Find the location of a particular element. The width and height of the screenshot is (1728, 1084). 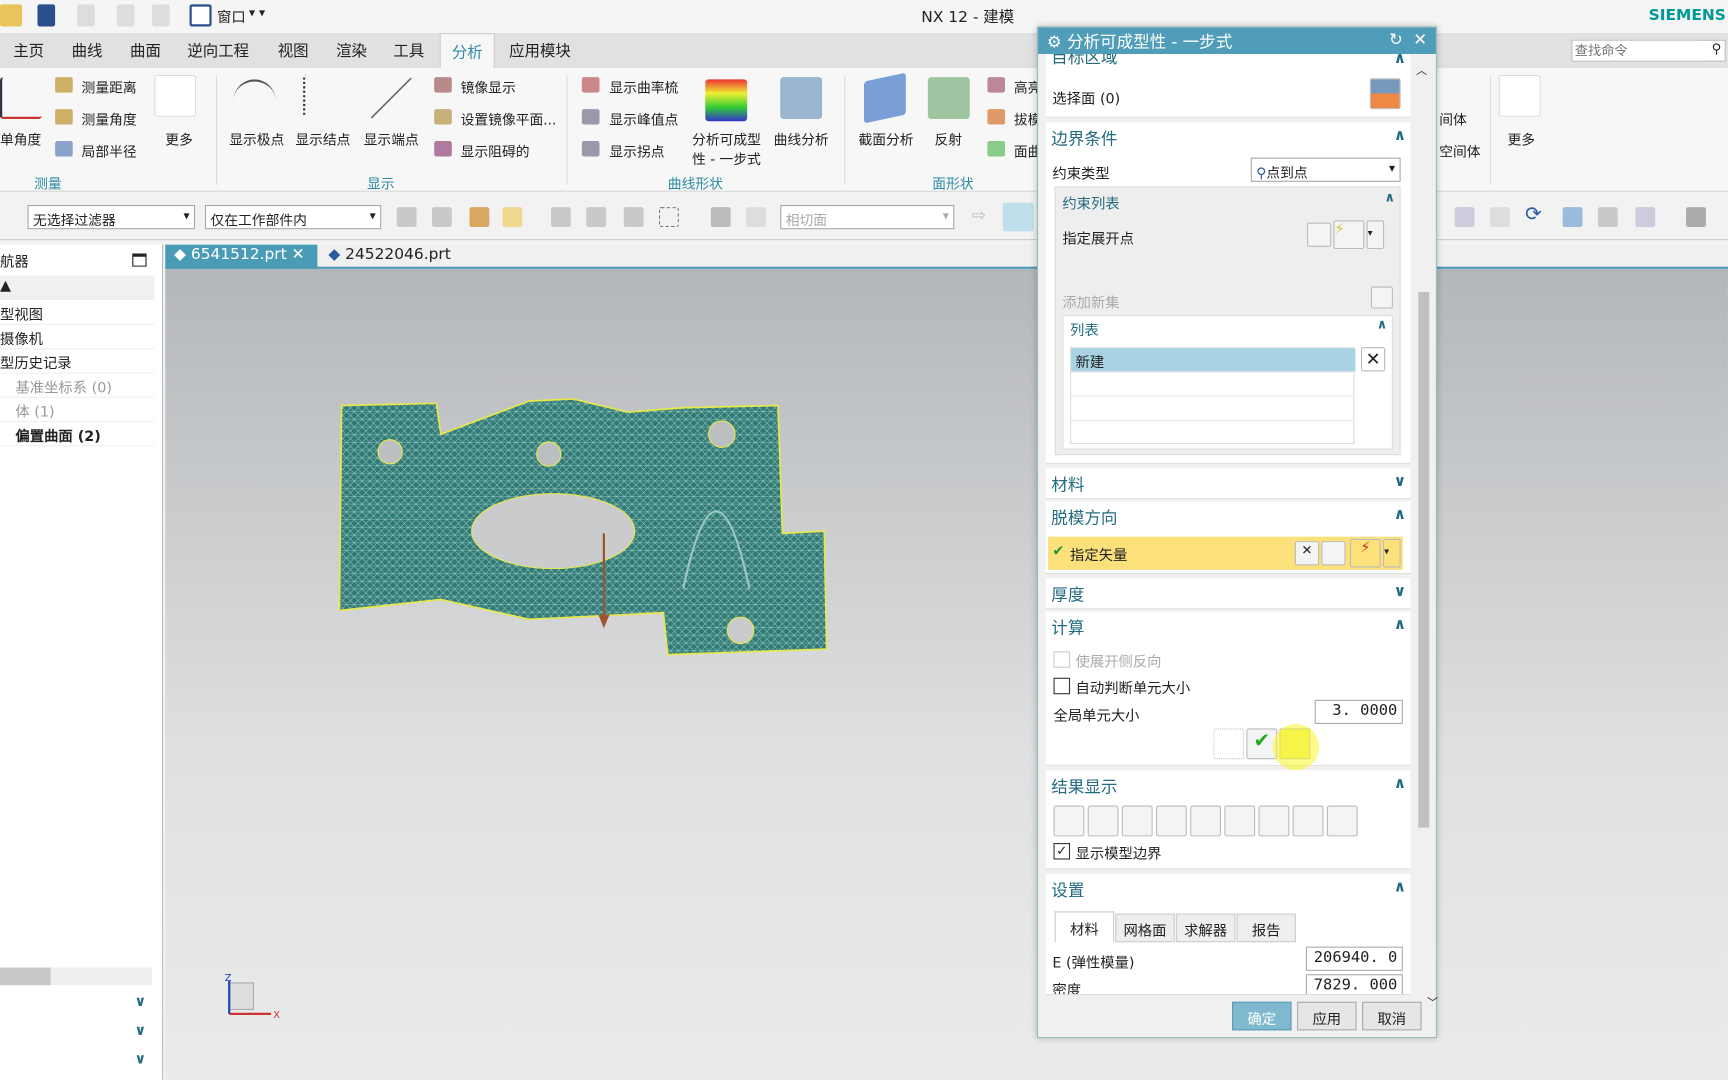

space-body-button: 空间体 is located at coordinates (1459, 150).